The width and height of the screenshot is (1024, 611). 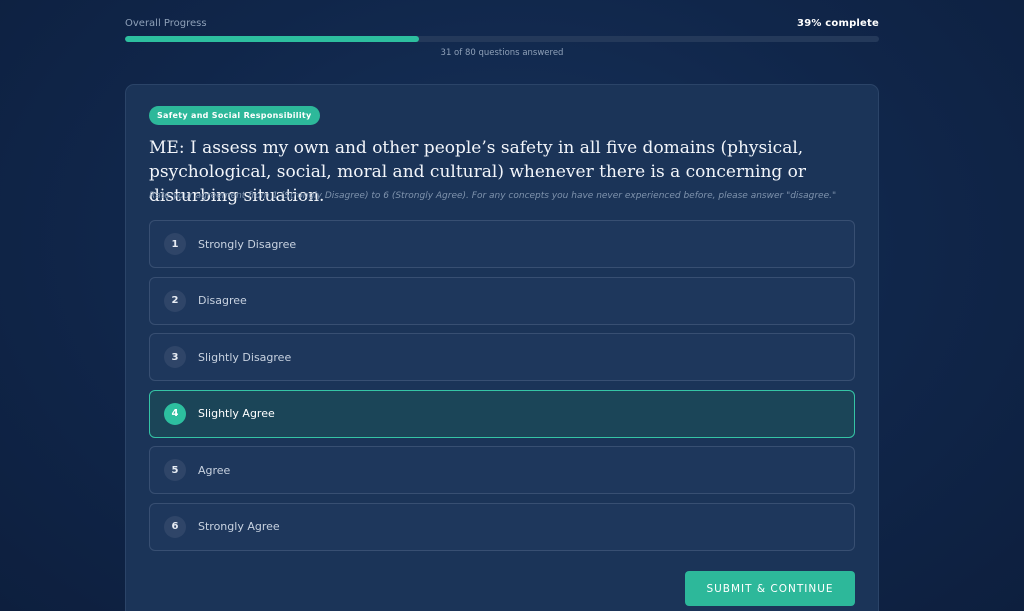 What do you see at coordinates (222, 300) in the screenshot?
I see `option-label: Disagree` at bounding box center [222, 300].